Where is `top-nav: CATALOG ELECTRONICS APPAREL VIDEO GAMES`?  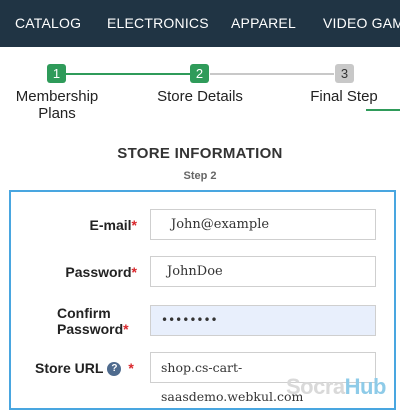
top-nav: CATALOG ELECTRONICS APPAREL VIDEO GAMES is located at coordinates (200, 23).